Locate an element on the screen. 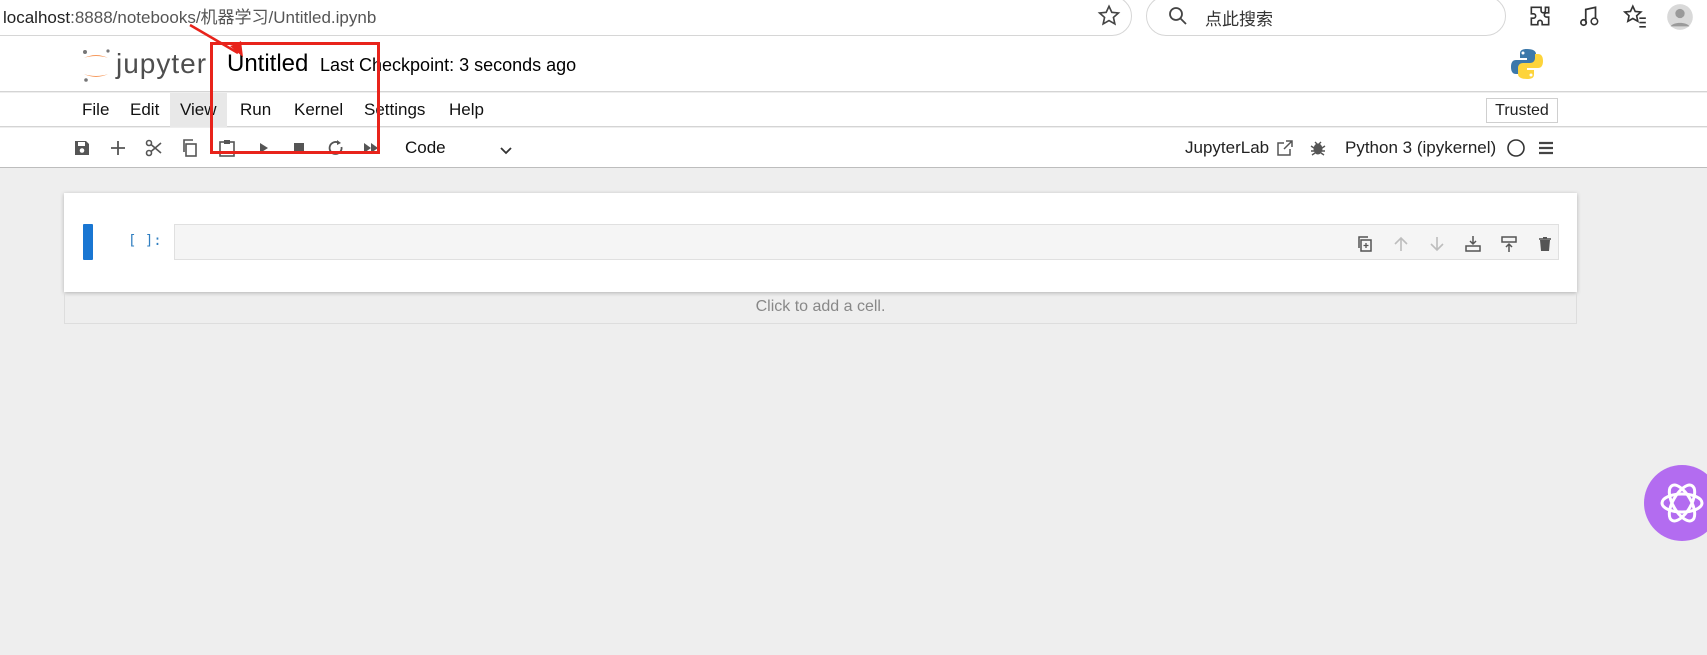 This screenshot has width=1707, height=655. menu-edit: Edit is located at coordinates (144, 110).